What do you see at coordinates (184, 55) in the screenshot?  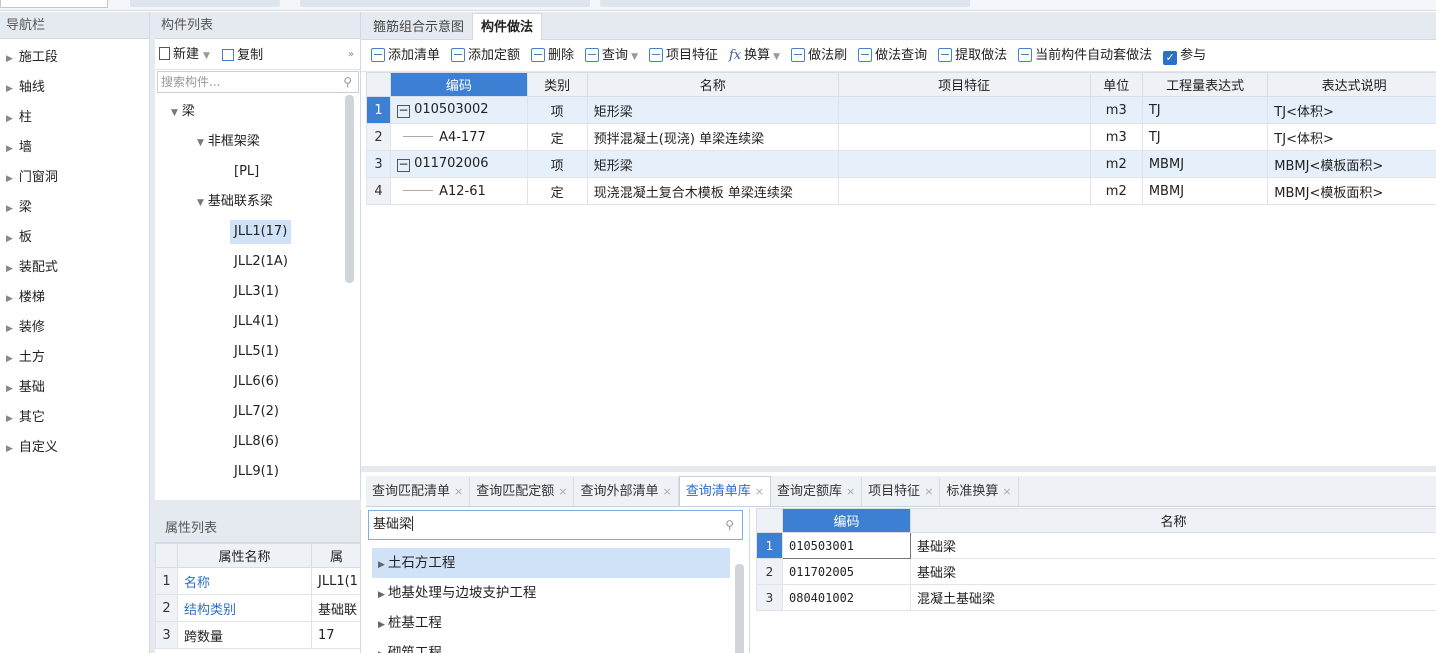 I see `new-button: 新建 ▼` at bounding box center [184, 55].